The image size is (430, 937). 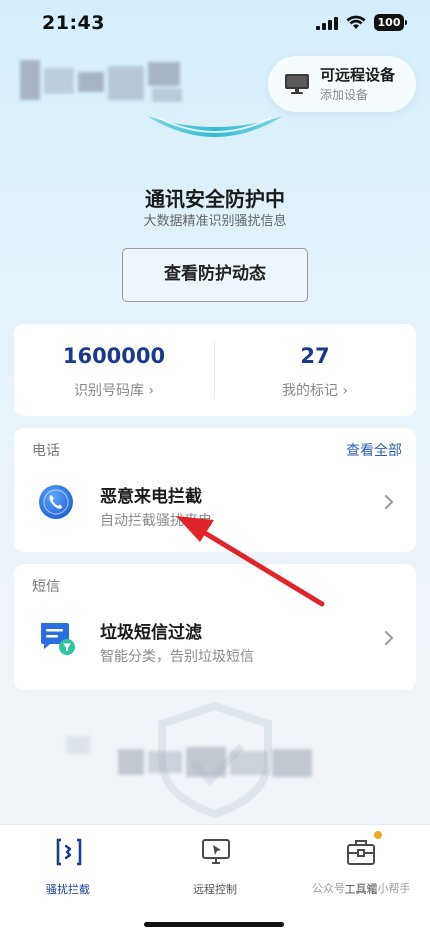 I want to click on remote-device-button: 可远程设备 添加设备, so click(x=342, y=84).